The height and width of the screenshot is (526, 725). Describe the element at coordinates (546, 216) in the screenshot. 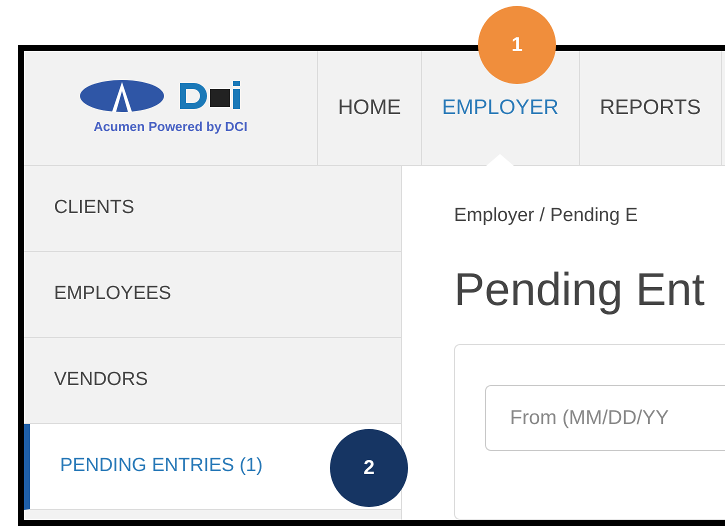

I see `breadcrumb: Employer / Pending E` at that location.